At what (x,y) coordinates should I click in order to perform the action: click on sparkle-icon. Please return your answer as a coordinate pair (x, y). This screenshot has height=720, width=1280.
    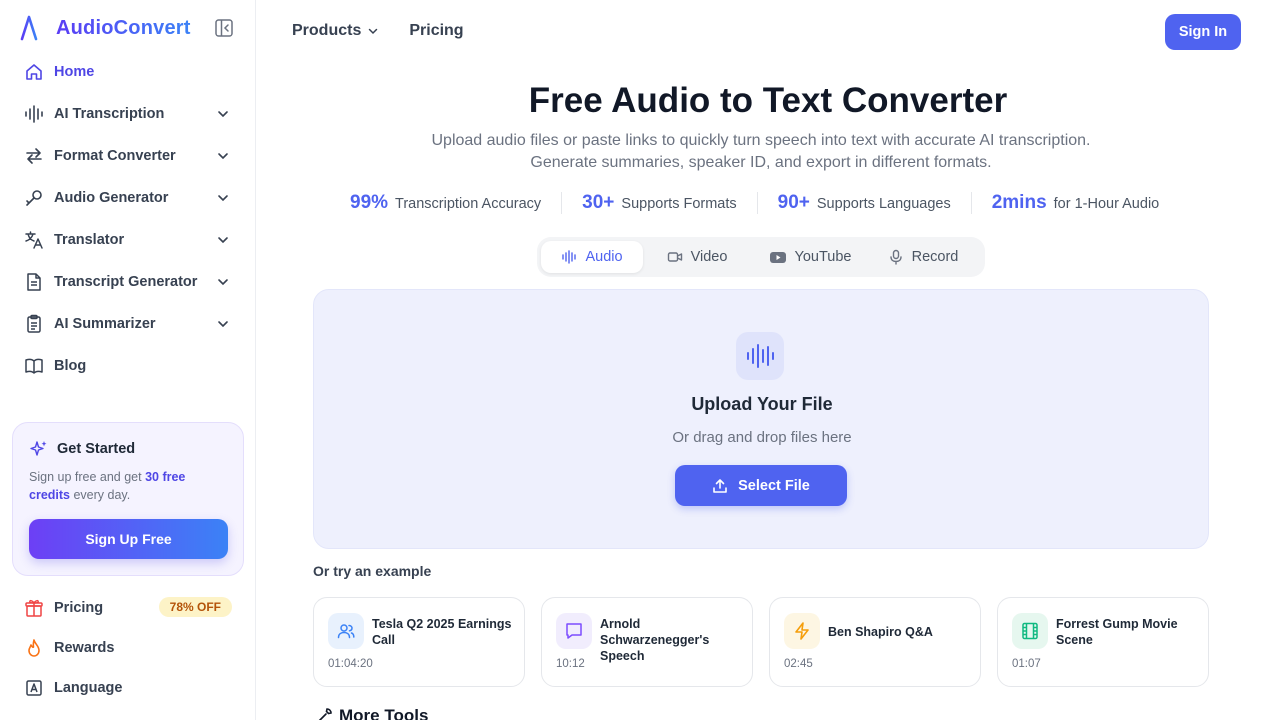
    Looking at the image, I should click on (38, 448).